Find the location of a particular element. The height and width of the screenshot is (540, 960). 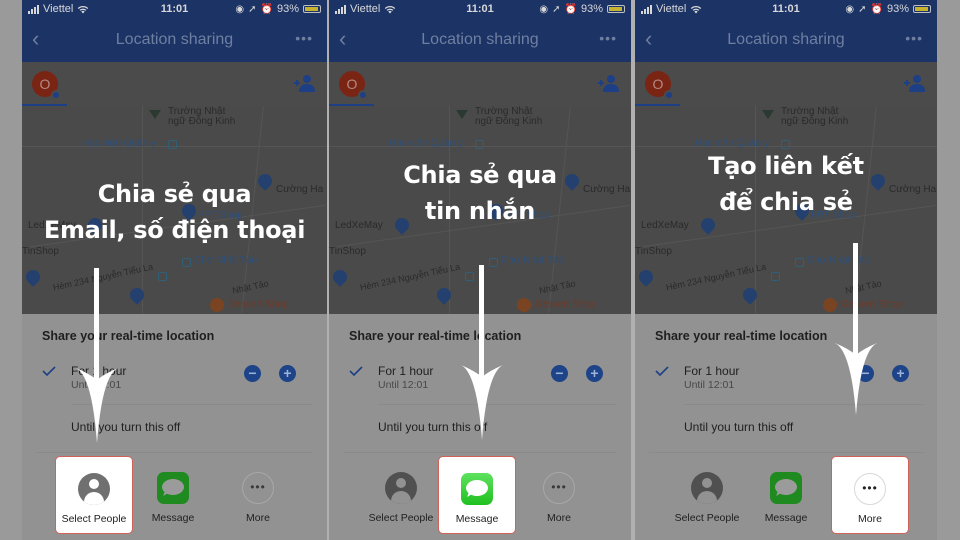

map-label: Dessert Shop is located at coordinates (258, 304).